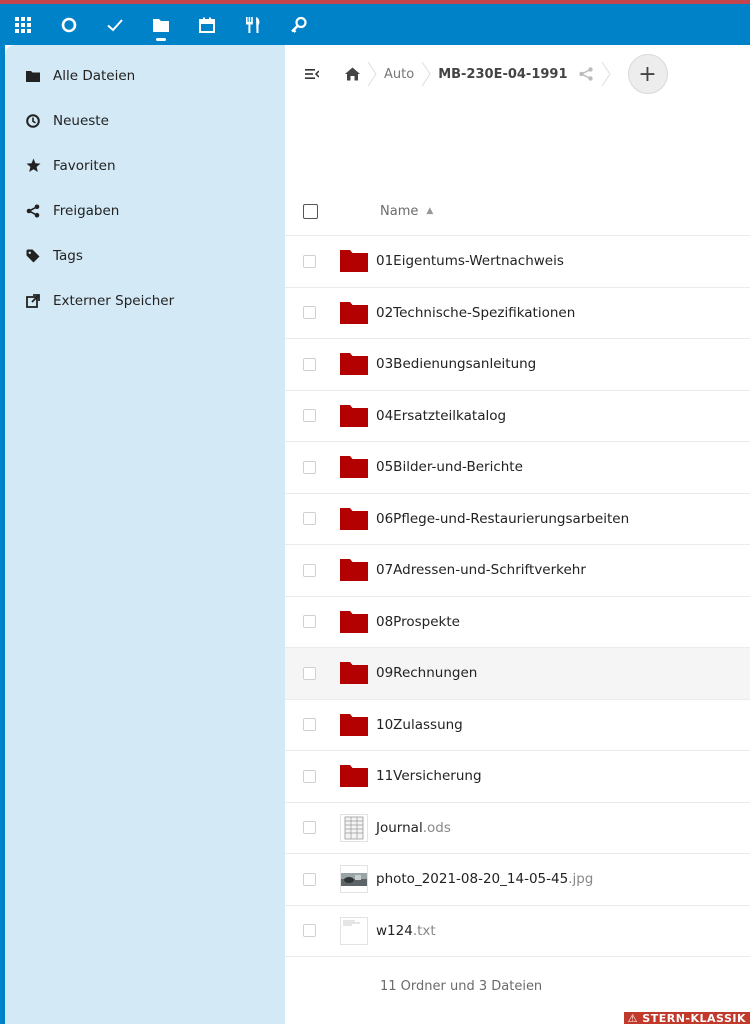 Image resolution: width=750 pixels, height=1025 pixels. I want to click on breadcrumb-parent: Auto, so click(399, 74).